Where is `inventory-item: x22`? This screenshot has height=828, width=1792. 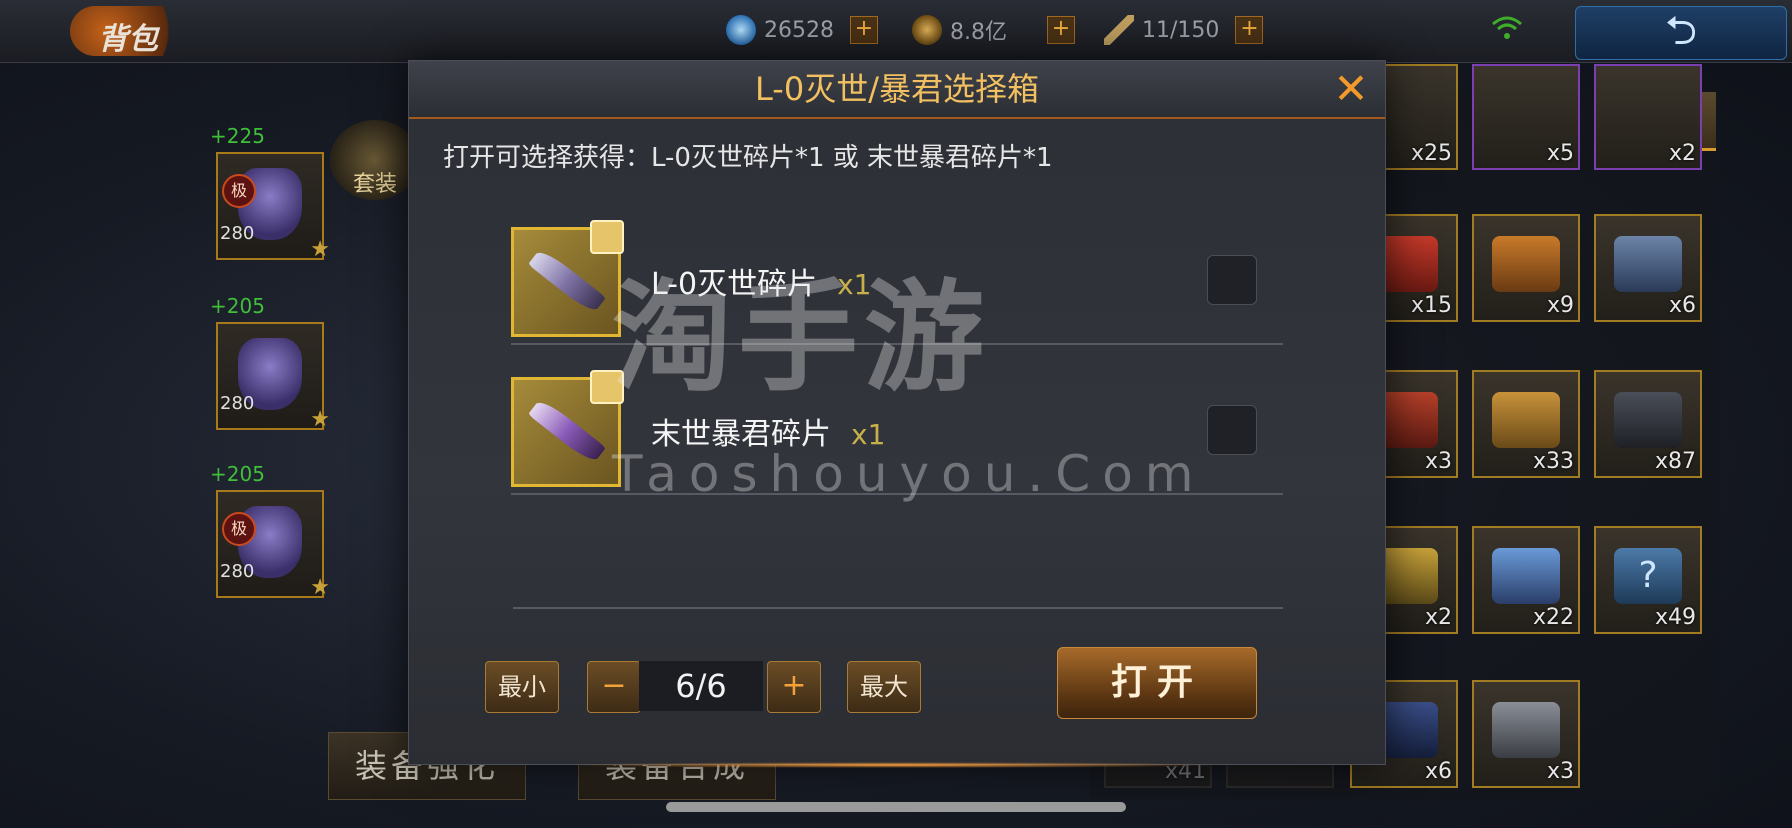
inventory-item: x22 is located at coordinates (1526, 580).